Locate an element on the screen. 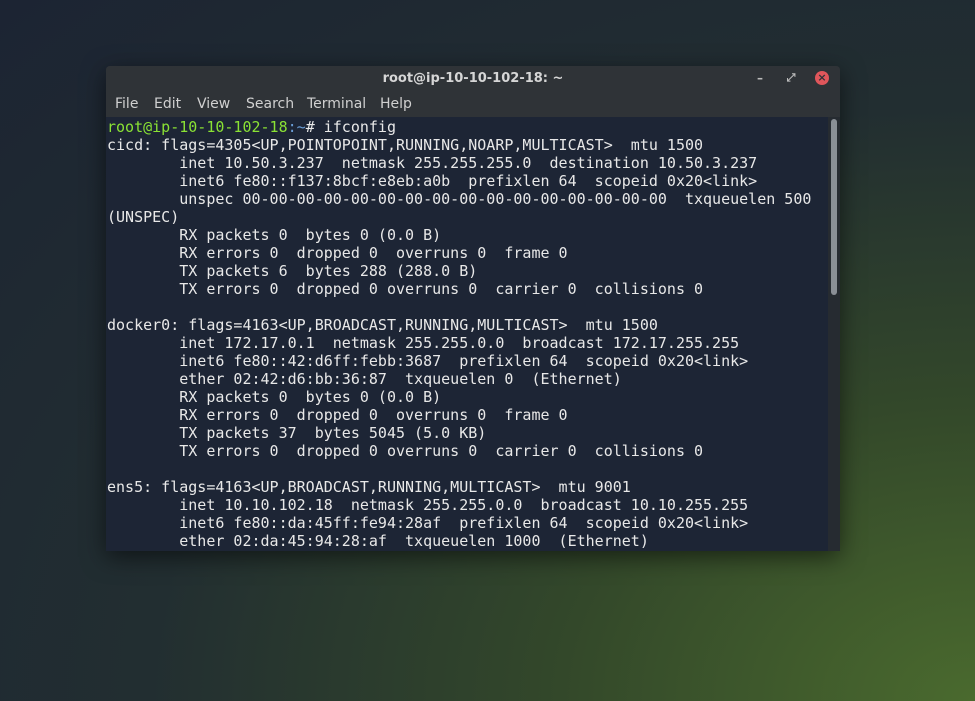 Image resolution: width=975 pixels, height=701 pixels. output-line: TX packets 37 bytes 5045 (5.0 KB) is located at coordinates (297, 433).